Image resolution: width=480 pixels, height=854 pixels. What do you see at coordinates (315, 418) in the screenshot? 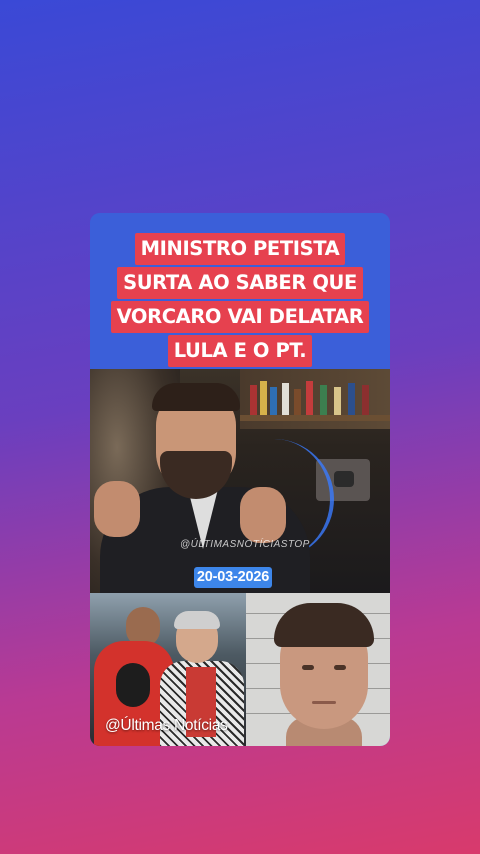
I see `shelf-plank` at bounding box center [315, 418].